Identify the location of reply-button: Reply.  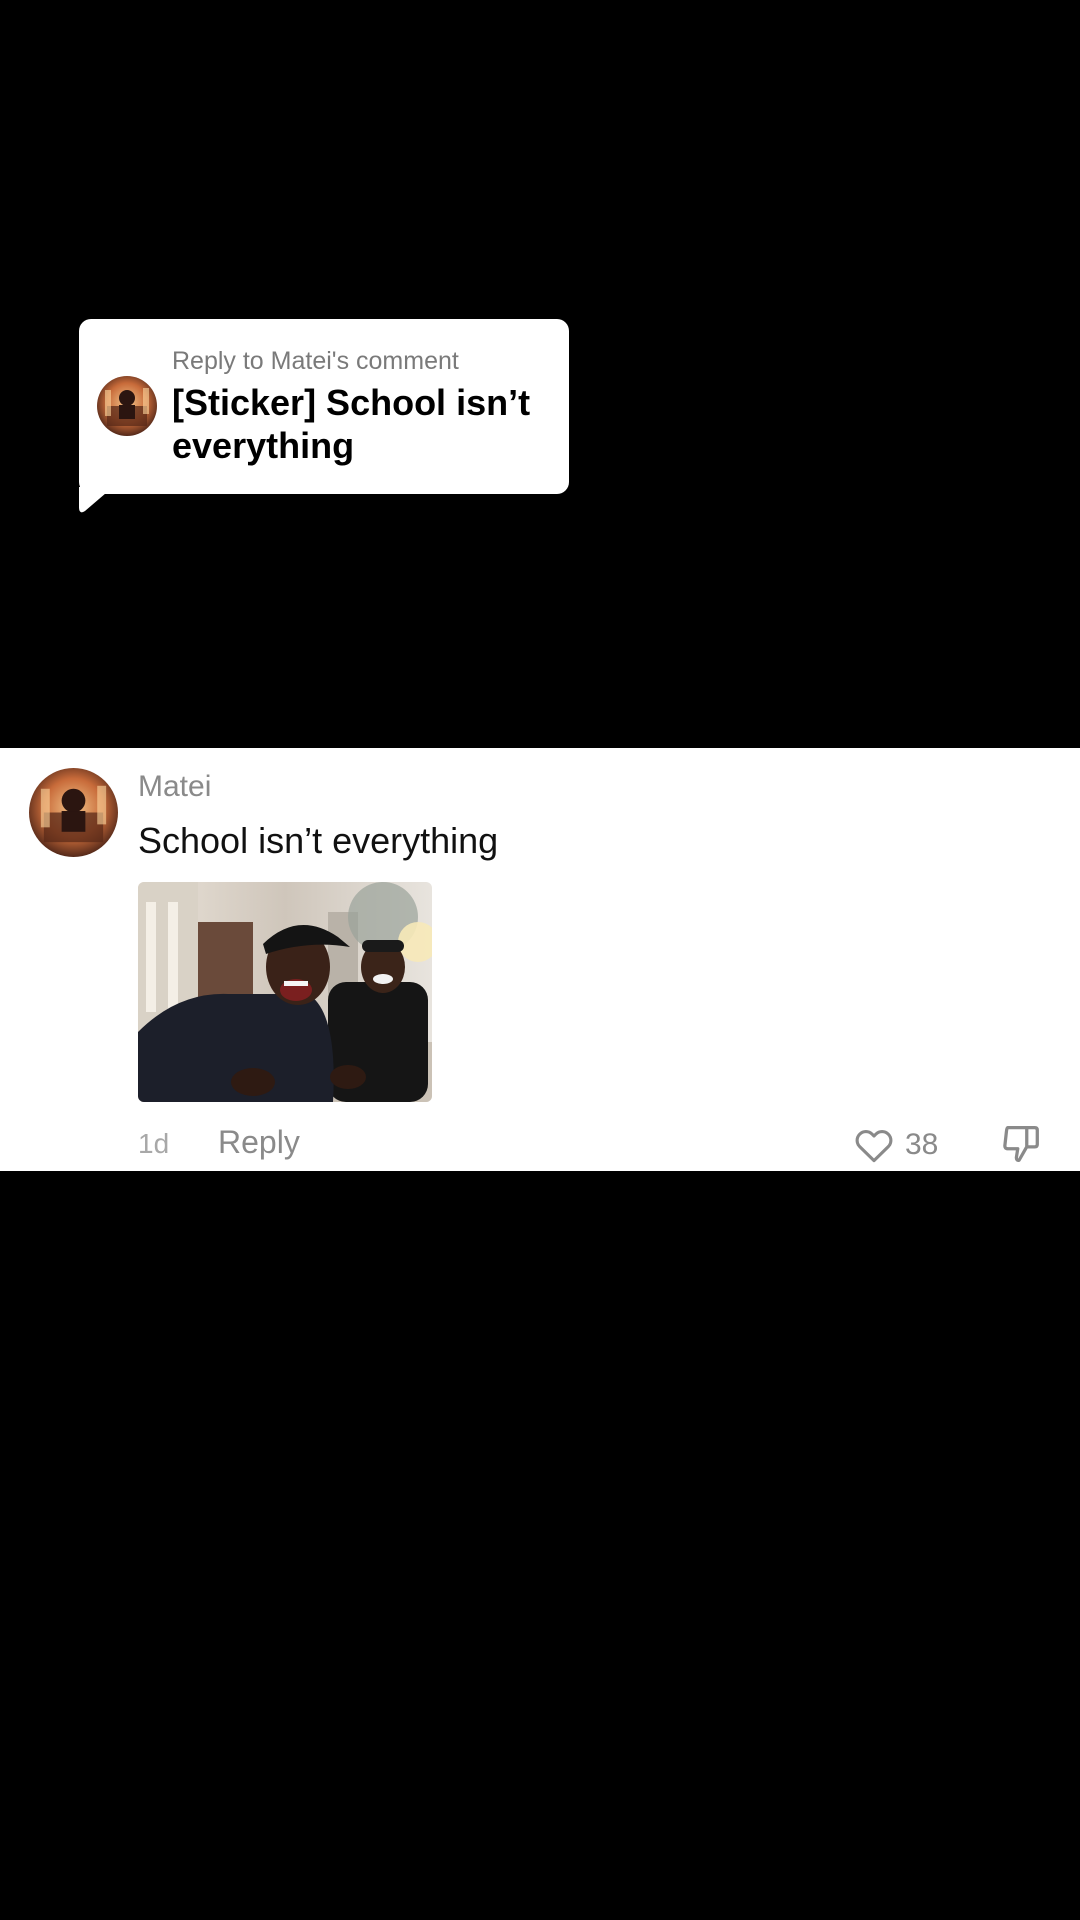
(259, 1142).